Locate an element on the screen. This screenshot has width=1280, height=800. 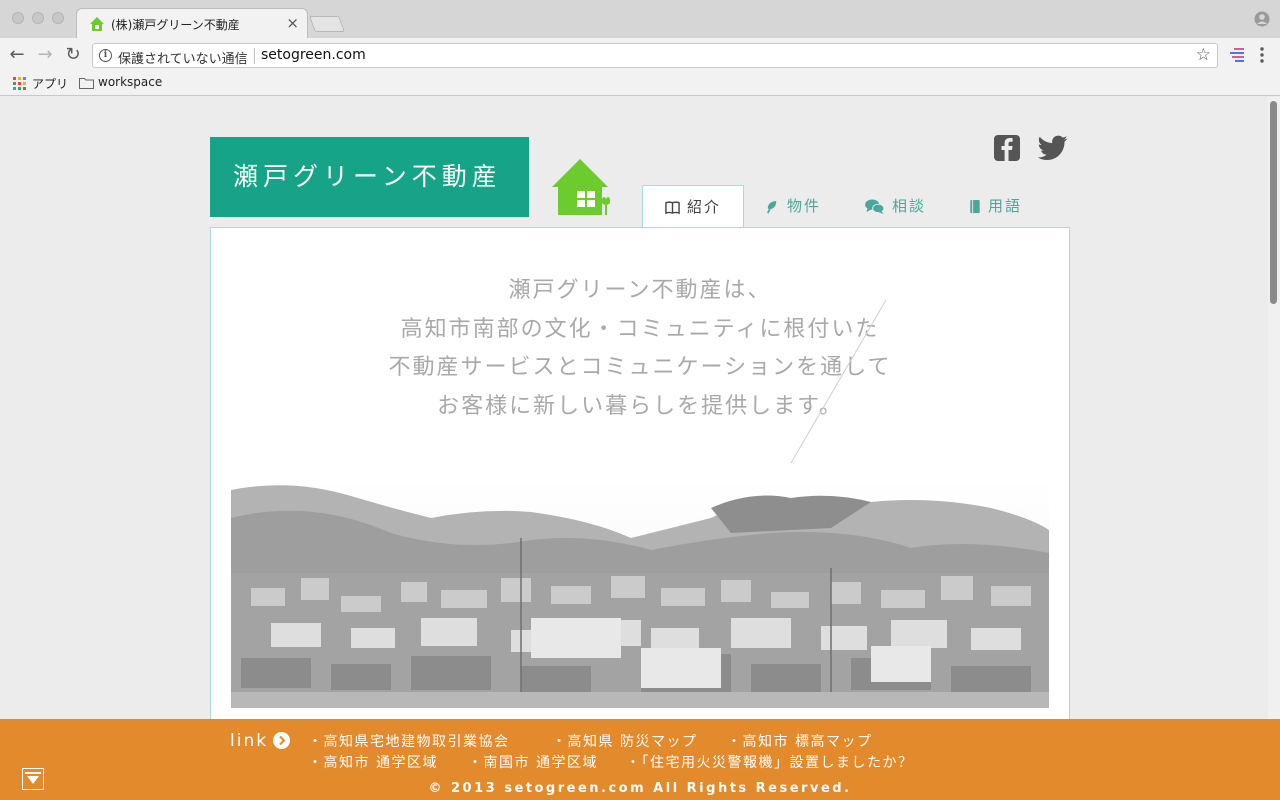
tab-intro: 紹介 is located at coordinates (693, 206).